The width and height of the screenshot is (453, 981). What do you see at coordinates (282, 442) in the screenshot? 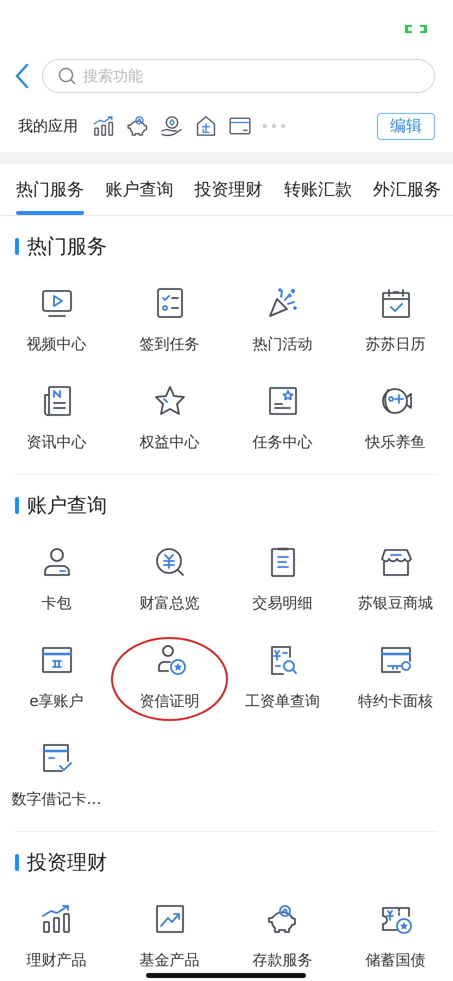
I see `service-label: 任务中心` at bounding box center [282, 442].